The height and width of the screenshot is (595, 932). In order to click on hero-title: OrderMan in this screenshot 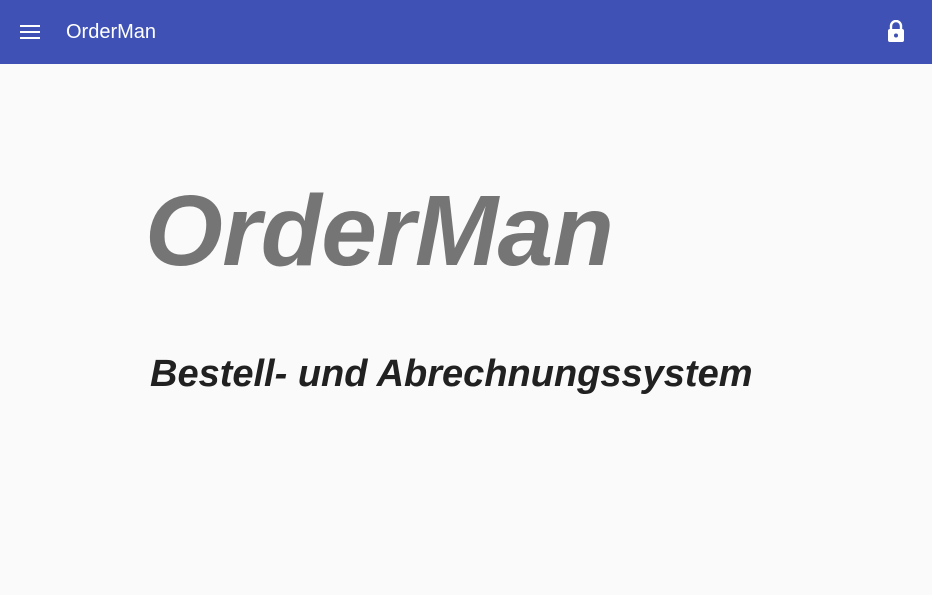, I will do `click(379, 231)`.